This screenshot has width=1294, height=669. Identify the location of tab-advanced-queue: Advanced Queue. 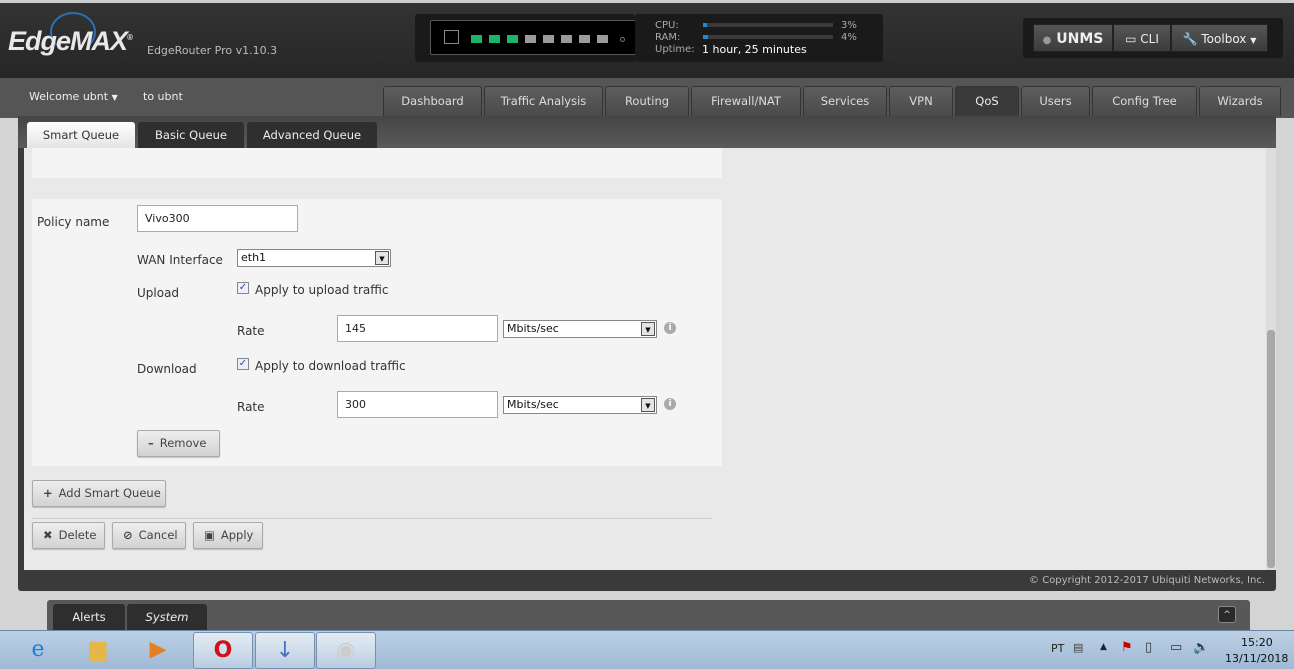
(312, 135).